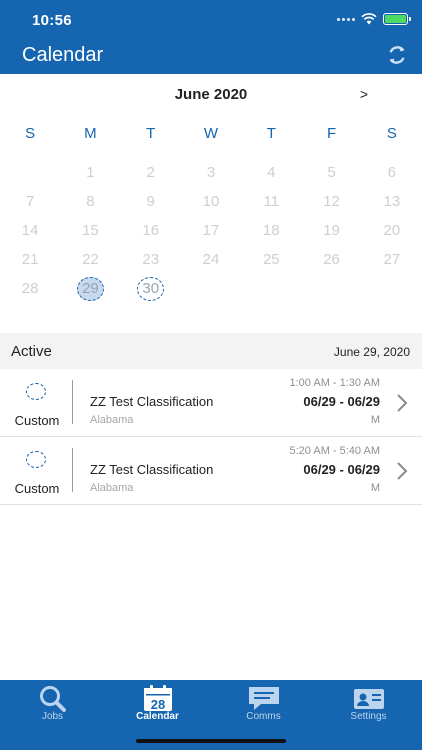 The height and width of the screenshot is (750, 422). What do you see at coordinates (52, 20) in the screenshot?
I see `status-time: 10:56` at bounding box center [52, 20].